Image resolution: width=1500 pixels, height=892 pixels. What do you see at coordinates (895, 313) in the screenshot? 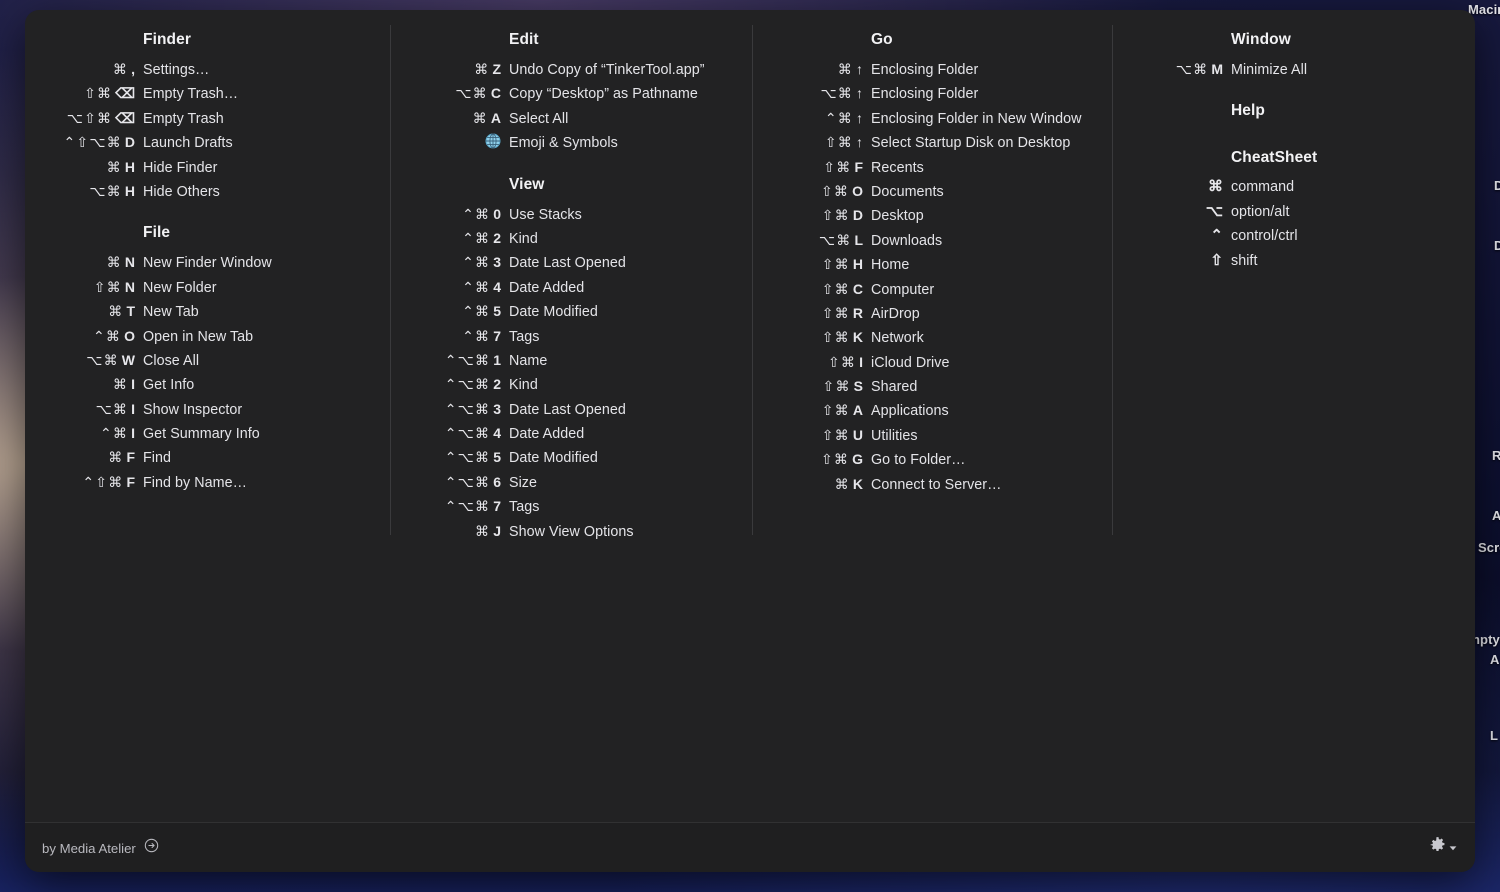
I see `menu-command-label: AirDrop` at bounding box center [895, 313].